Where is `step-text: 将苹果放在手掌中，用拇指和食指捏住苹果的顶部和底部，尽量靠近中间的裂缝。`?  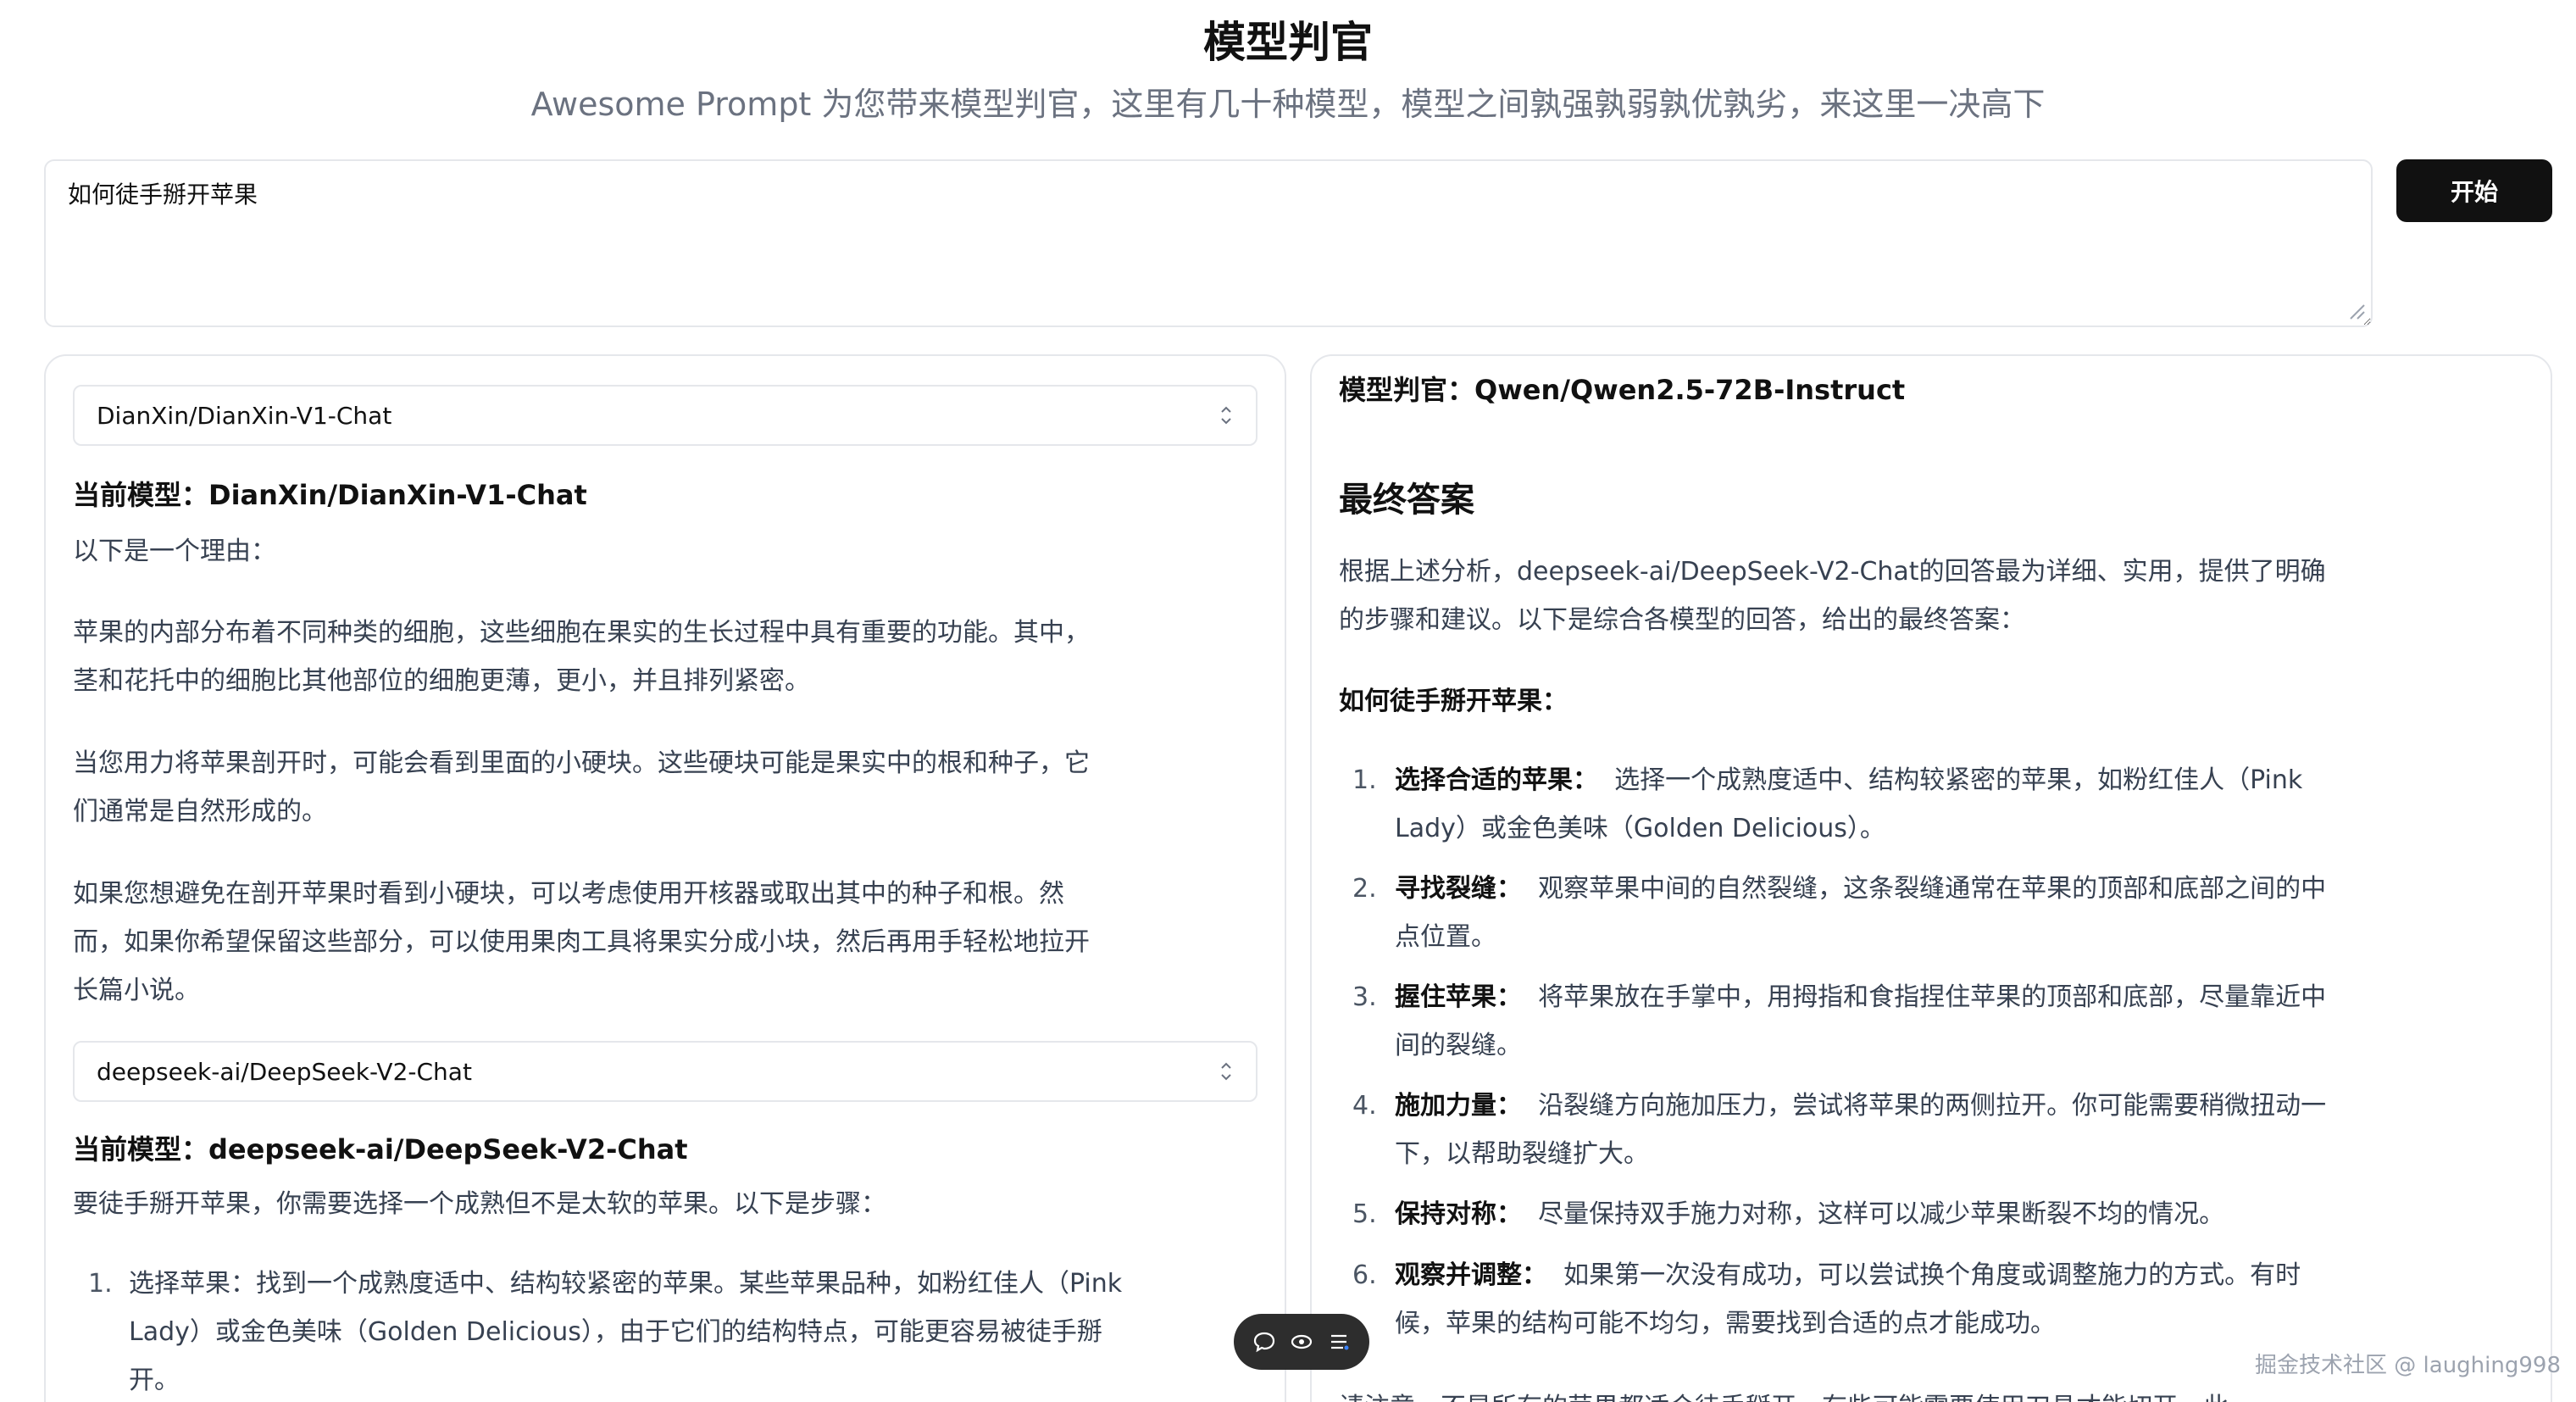
step-text: 将苹果放在手掌中，用拇指和食指捏住苹果的顶部和底部，尽量靠近中间的裂缝。 is located at coordinates (1860, 1021).